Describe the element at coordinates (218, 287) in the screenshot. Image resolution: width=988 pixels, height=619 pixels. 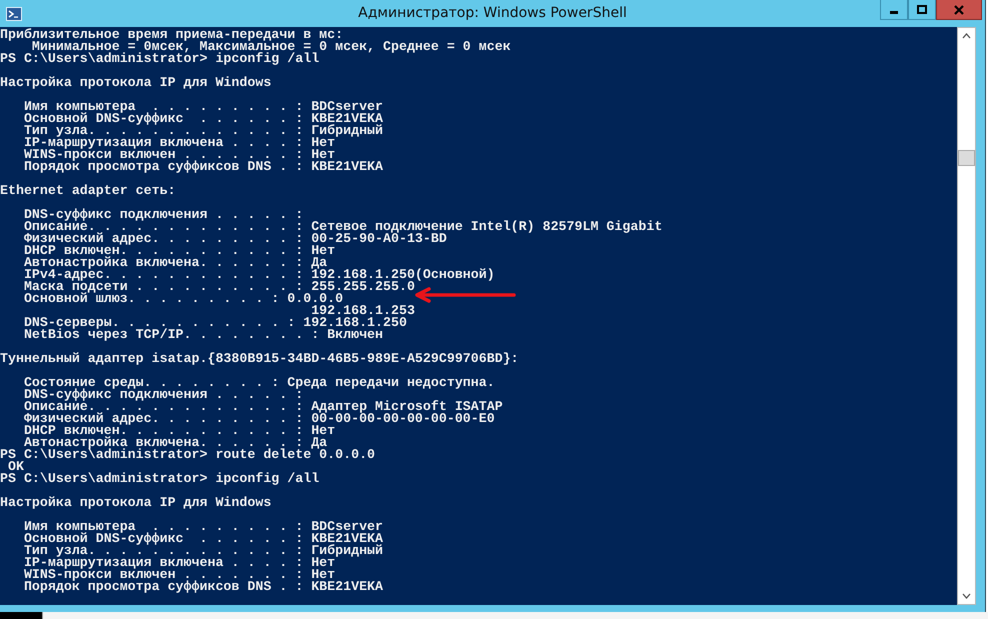
I see `console-line: Маска подсети . . . . . . . . . . : 255.255.255.0` at that location.